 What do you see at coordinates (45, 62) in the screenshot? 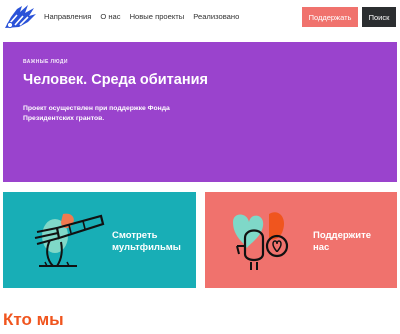
I see `hero-tag: ВАЖНЫЕ ЛЮДИ` at bounding box center [45, 62].